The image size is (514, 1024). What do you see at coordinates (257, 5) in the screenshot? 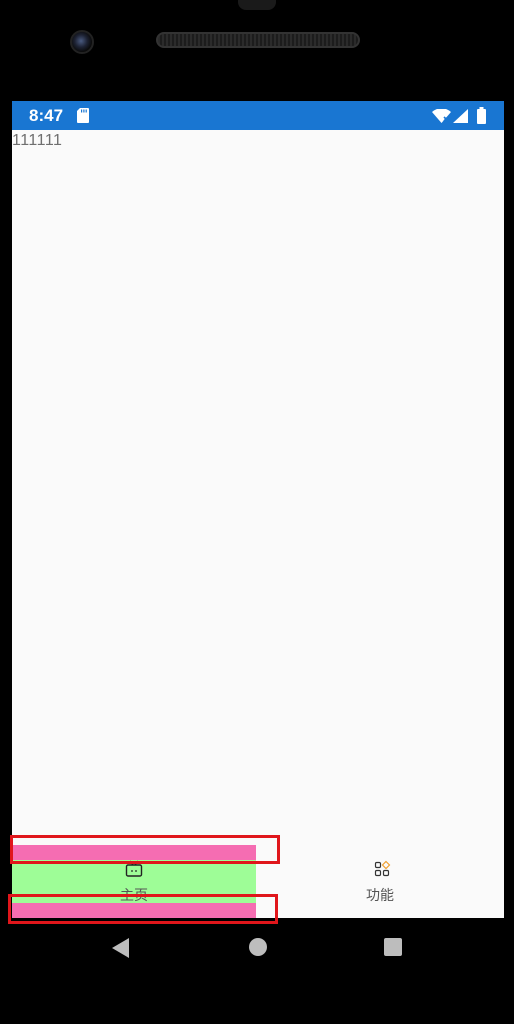
I see `top-notch` at bounding box center [257, 5].